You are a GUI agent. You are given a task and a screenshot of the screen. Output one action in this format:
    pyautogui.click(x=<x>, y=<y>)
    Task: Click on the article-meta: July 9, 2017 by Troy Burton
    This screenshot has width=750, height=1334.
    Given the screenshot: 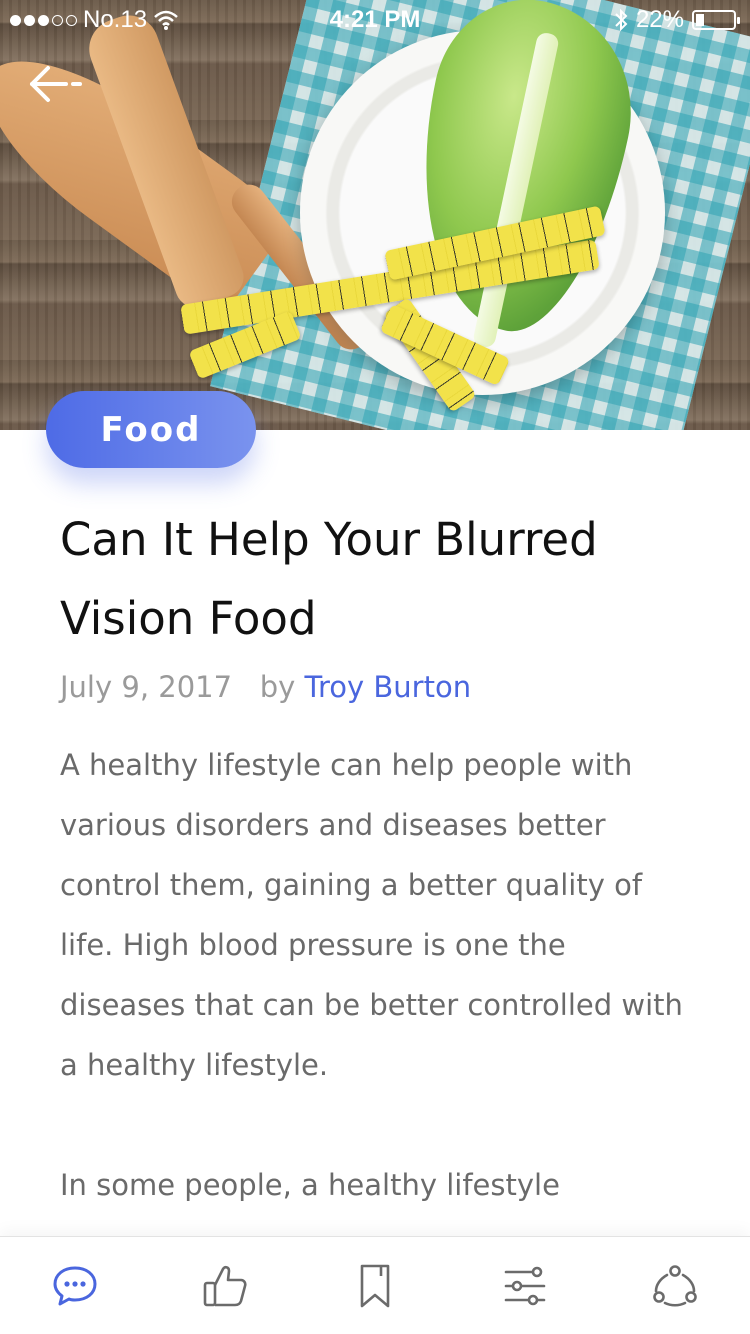 What is the action you would take?
    pyautogui.click(x=265, y=687)
    